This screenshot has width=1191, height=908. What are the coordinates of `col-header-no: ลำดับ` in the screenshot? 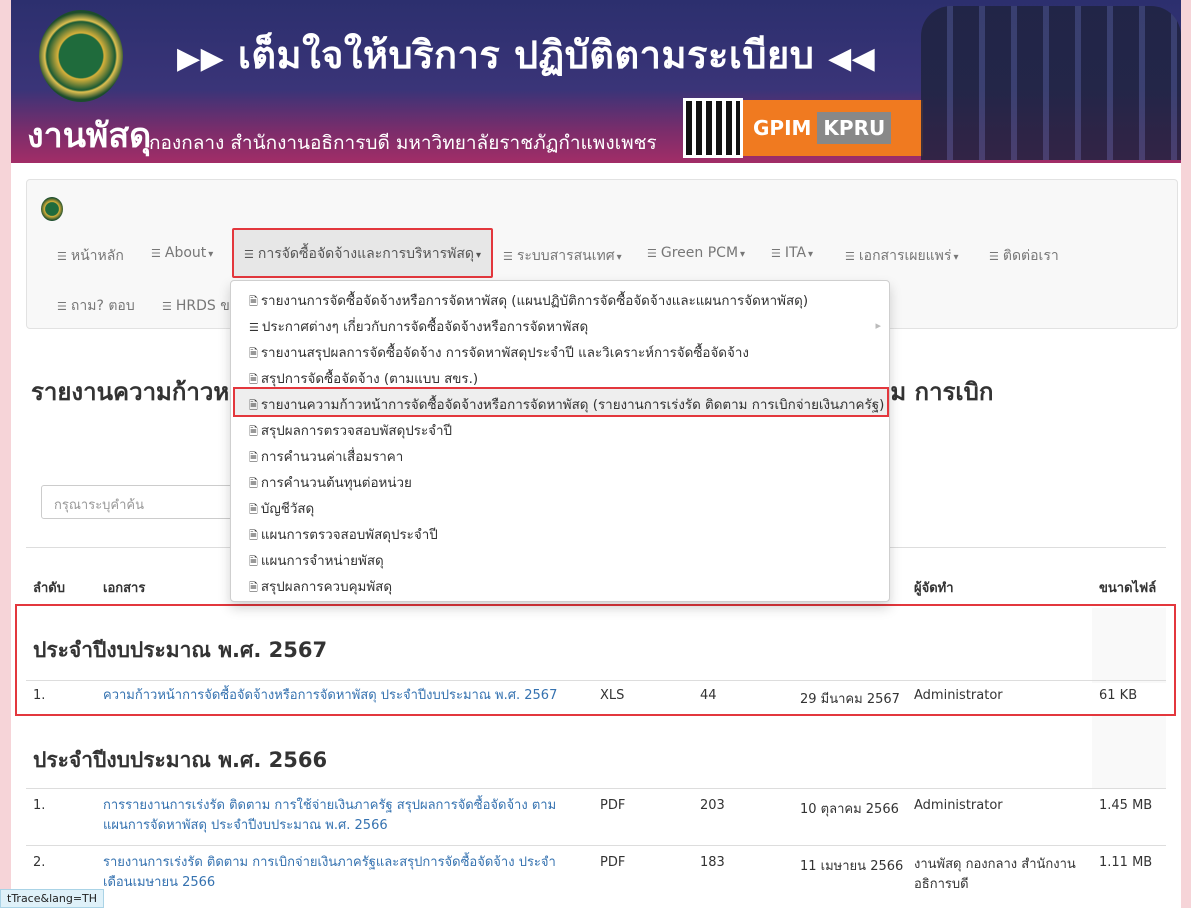 It's located at (49, 587).